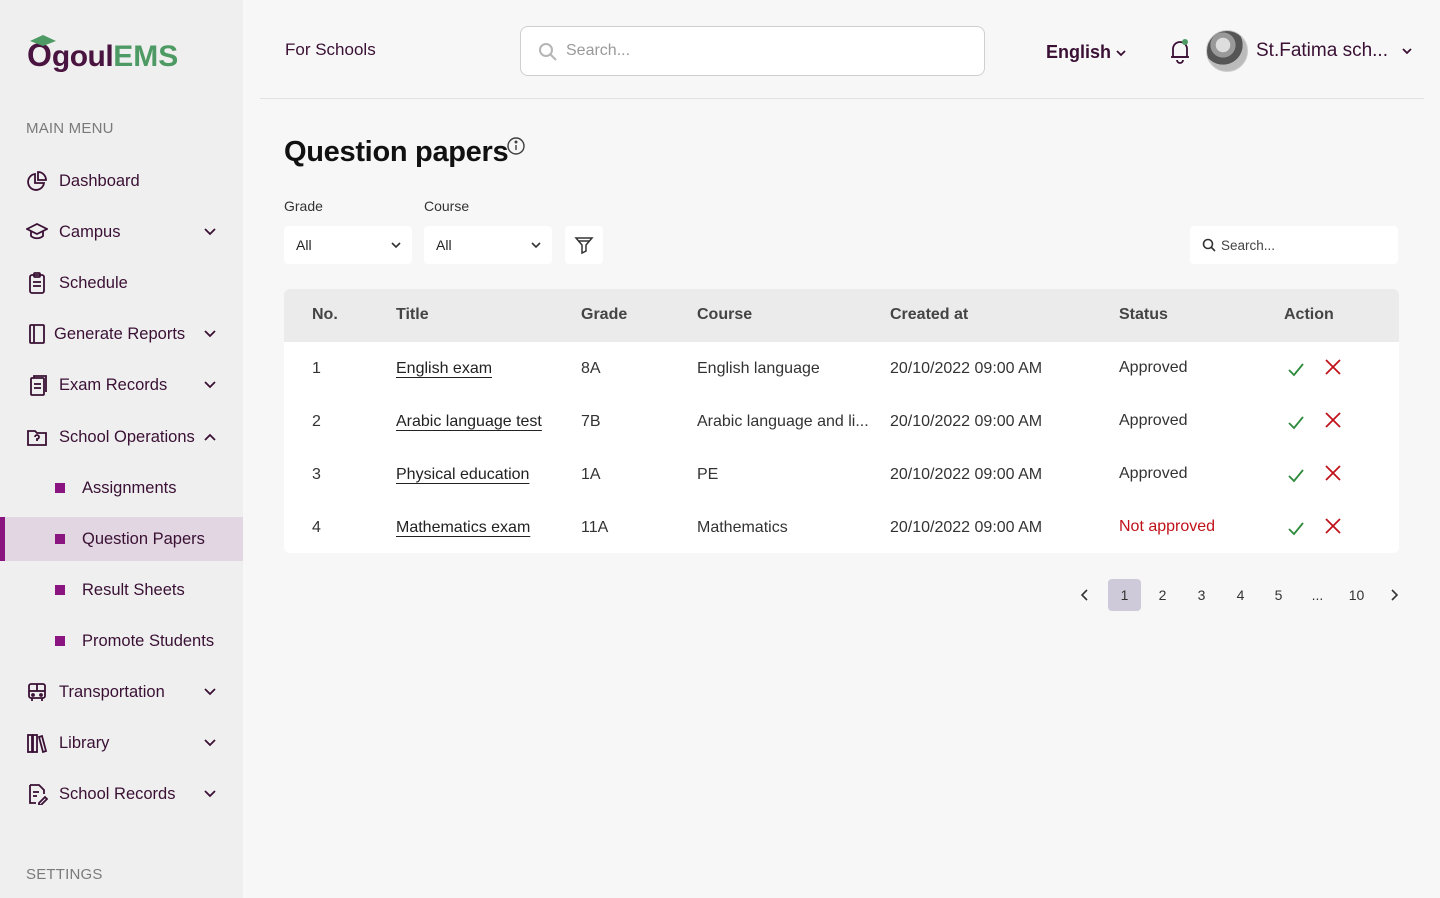  Describe the element at coordinates (148, 640) in the screenshot. I see `sidebar-subitem-label: Promote Students` at that location.